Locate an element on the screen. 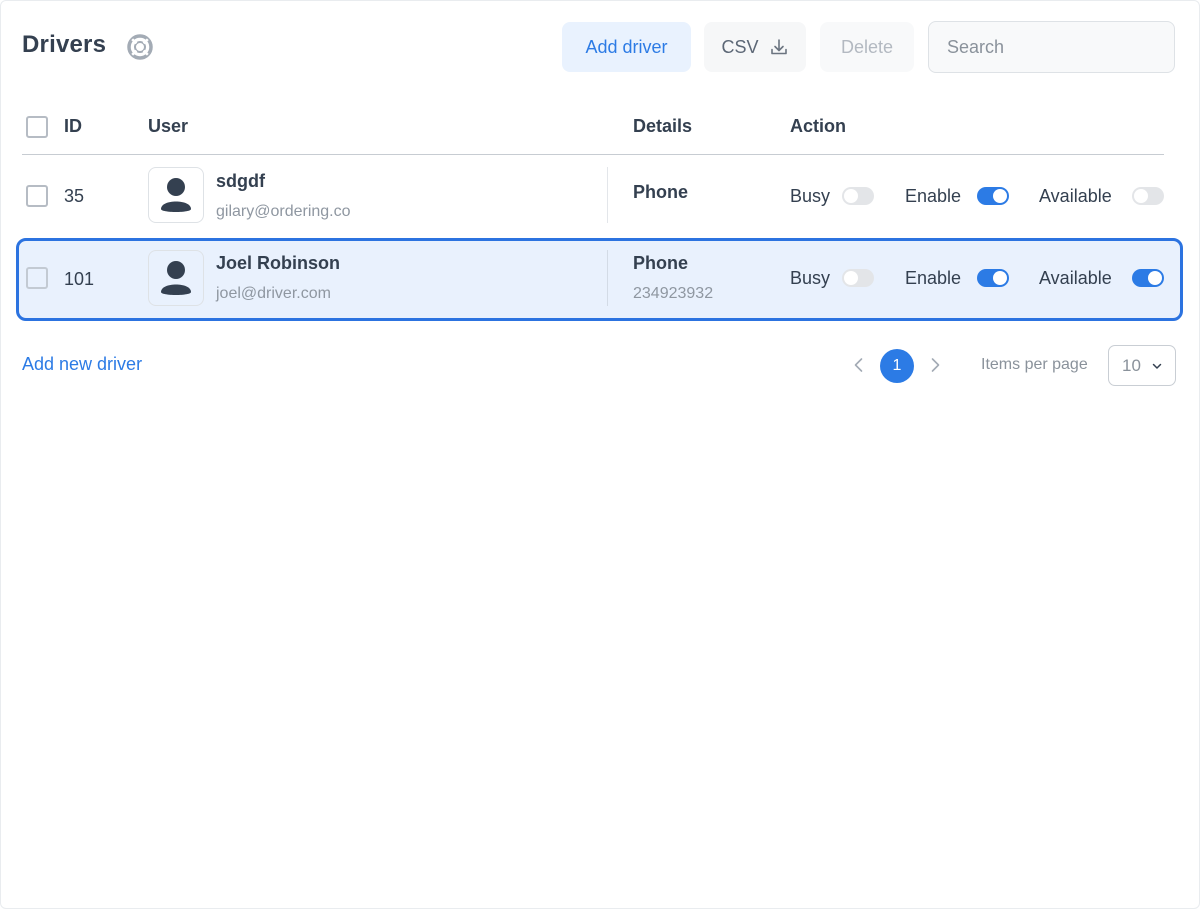  delete-label: Delete is located at coordinates (867, 46).